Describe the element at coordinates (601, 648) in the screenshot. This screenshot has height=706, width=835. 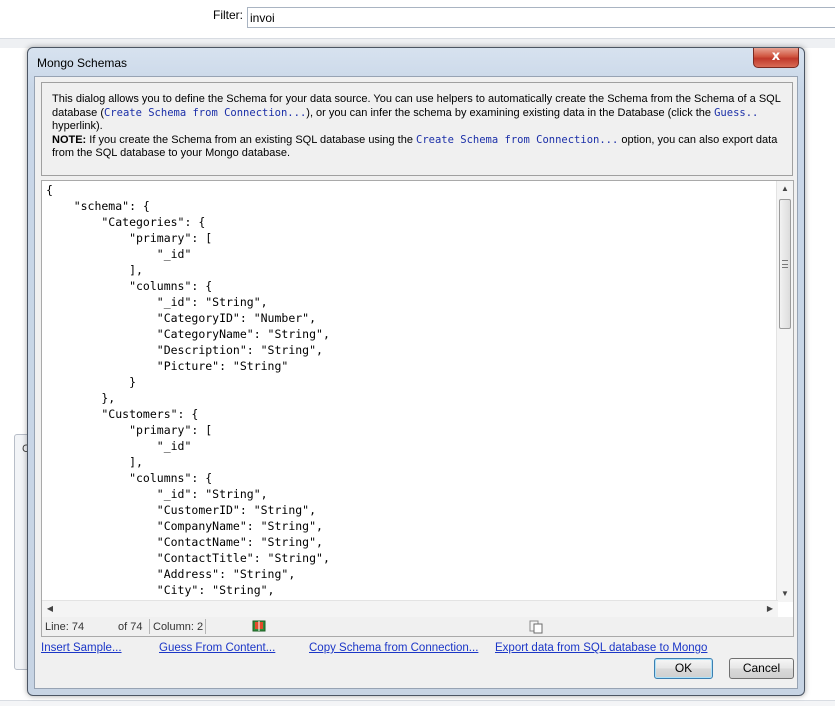
I see `export-data-to-mongo-link: Export data from SQL database to Mongo` at that location.